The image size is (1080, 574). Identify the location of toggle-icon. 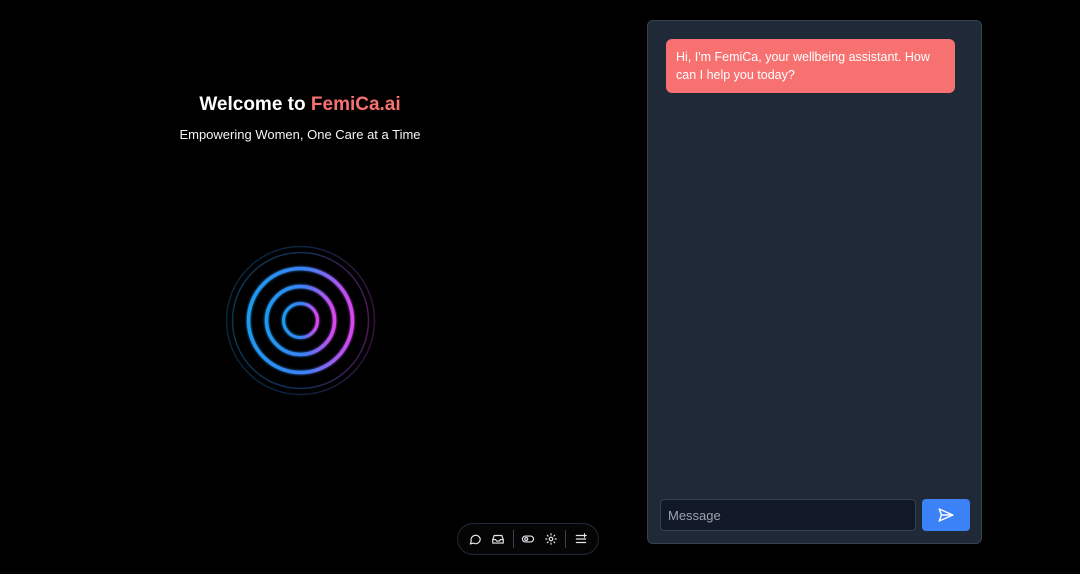
(528, 539).